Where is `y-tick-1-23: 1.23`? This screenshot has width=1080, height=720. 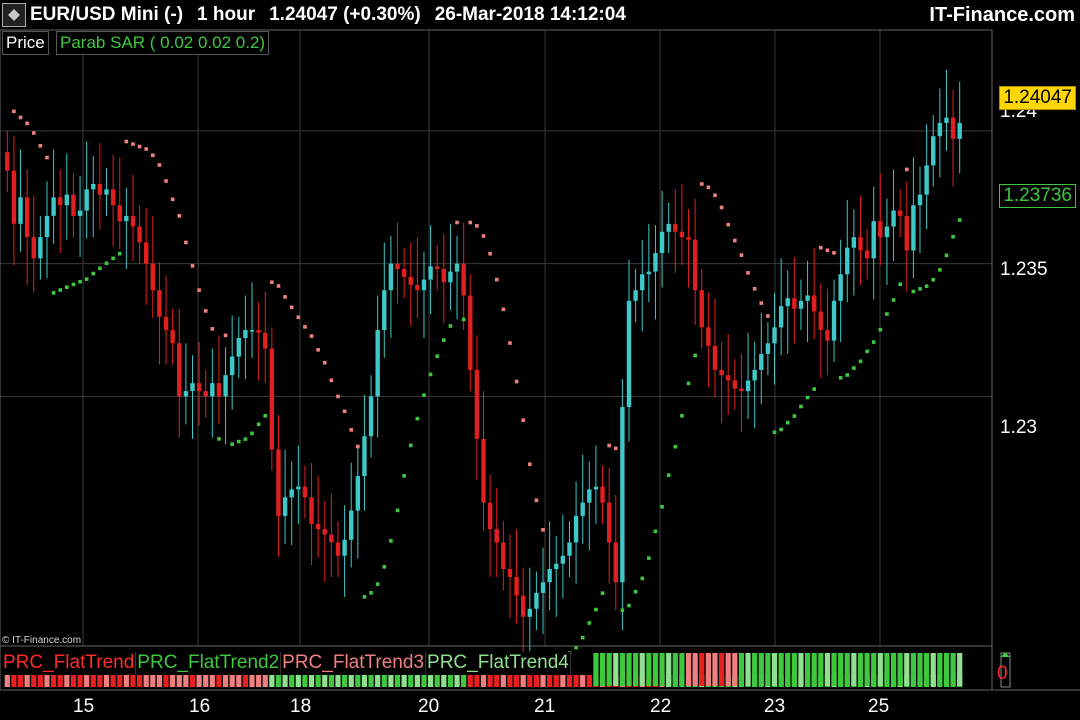 y-tick-1-23: 1.23 is located at coordinates (1018, 427).